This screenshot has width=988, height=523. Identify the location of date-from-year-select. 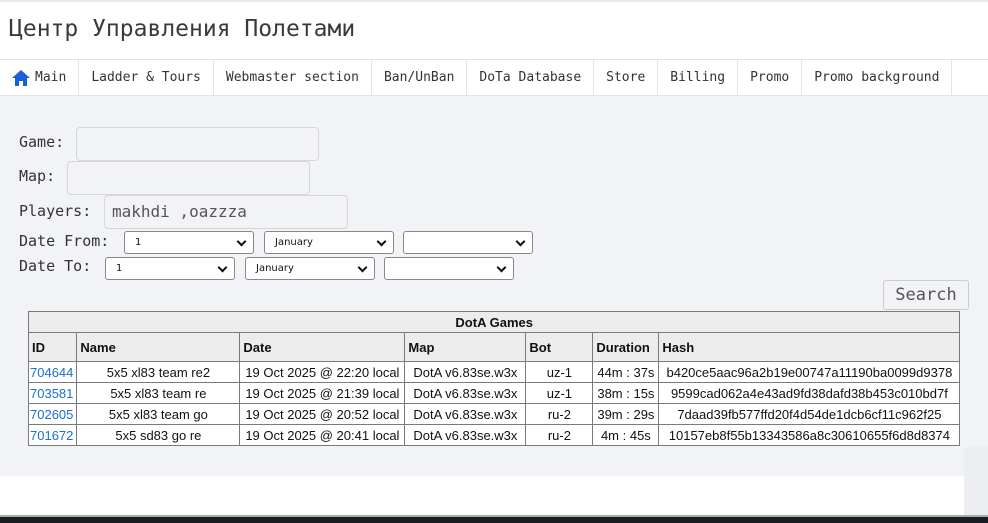
(468, 242).